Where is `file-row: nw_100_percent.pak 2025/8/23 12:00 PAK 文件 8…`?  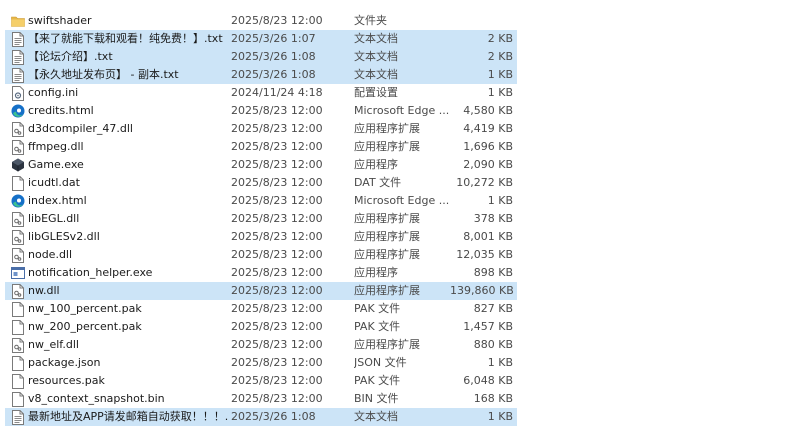
file-row: nw_100_percent.pak 2025/8/23 12:00 PAK 文件 8… is located at coordinates (261, 309).